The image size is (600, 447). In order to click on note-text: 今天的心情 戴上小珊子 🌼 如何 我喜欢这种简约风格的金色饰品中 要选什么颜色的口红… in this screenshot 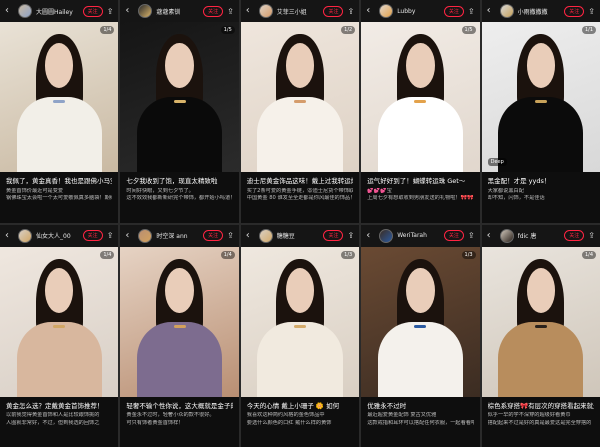, I will do `click(300, 422)`.